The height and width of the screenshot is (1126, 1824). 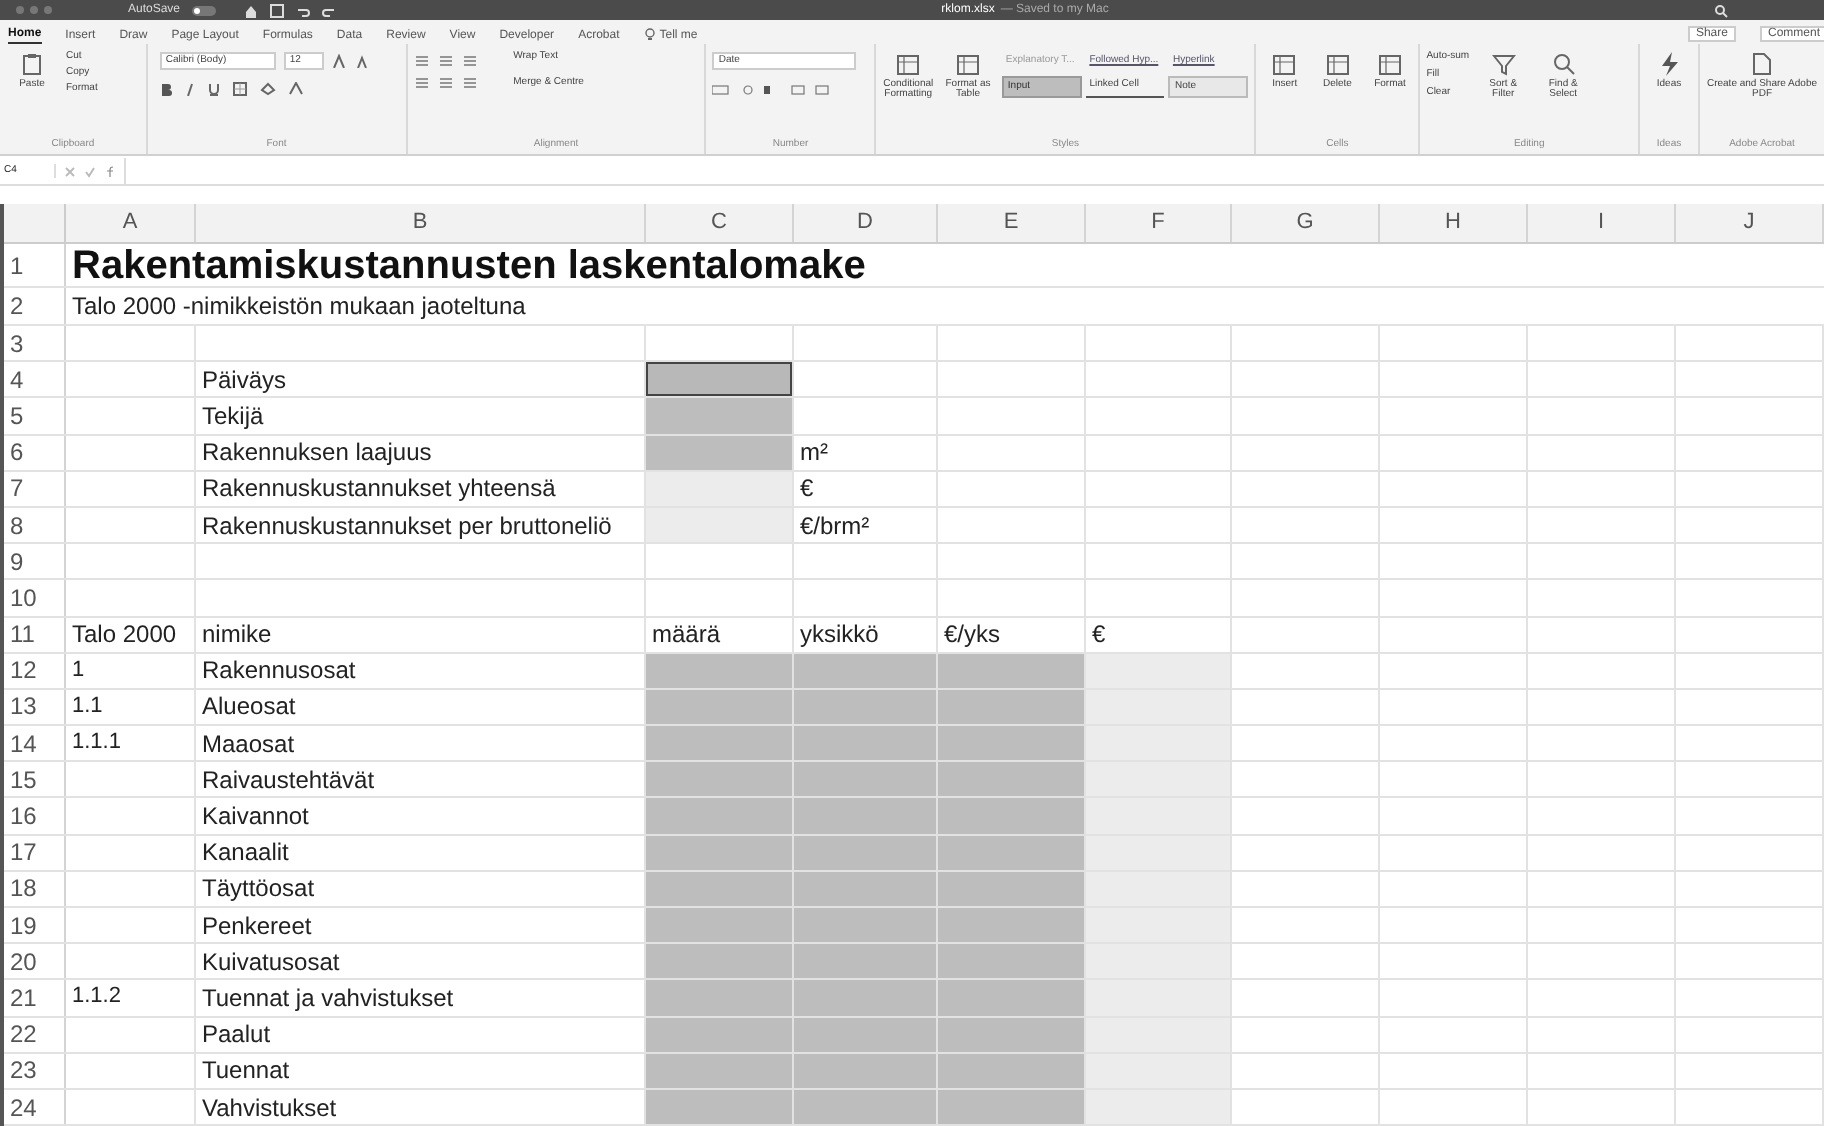 I want to click on column-header: D, so click(x=866, y=223).